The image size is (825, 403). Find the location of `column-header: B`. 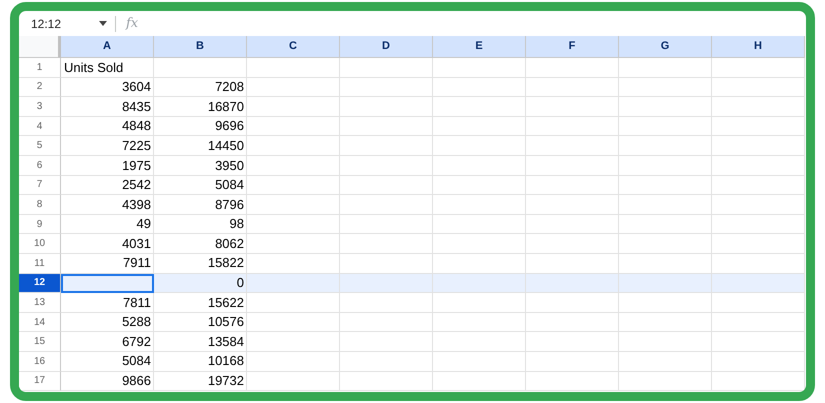

column-header: B is located at coordinates (200, 47).